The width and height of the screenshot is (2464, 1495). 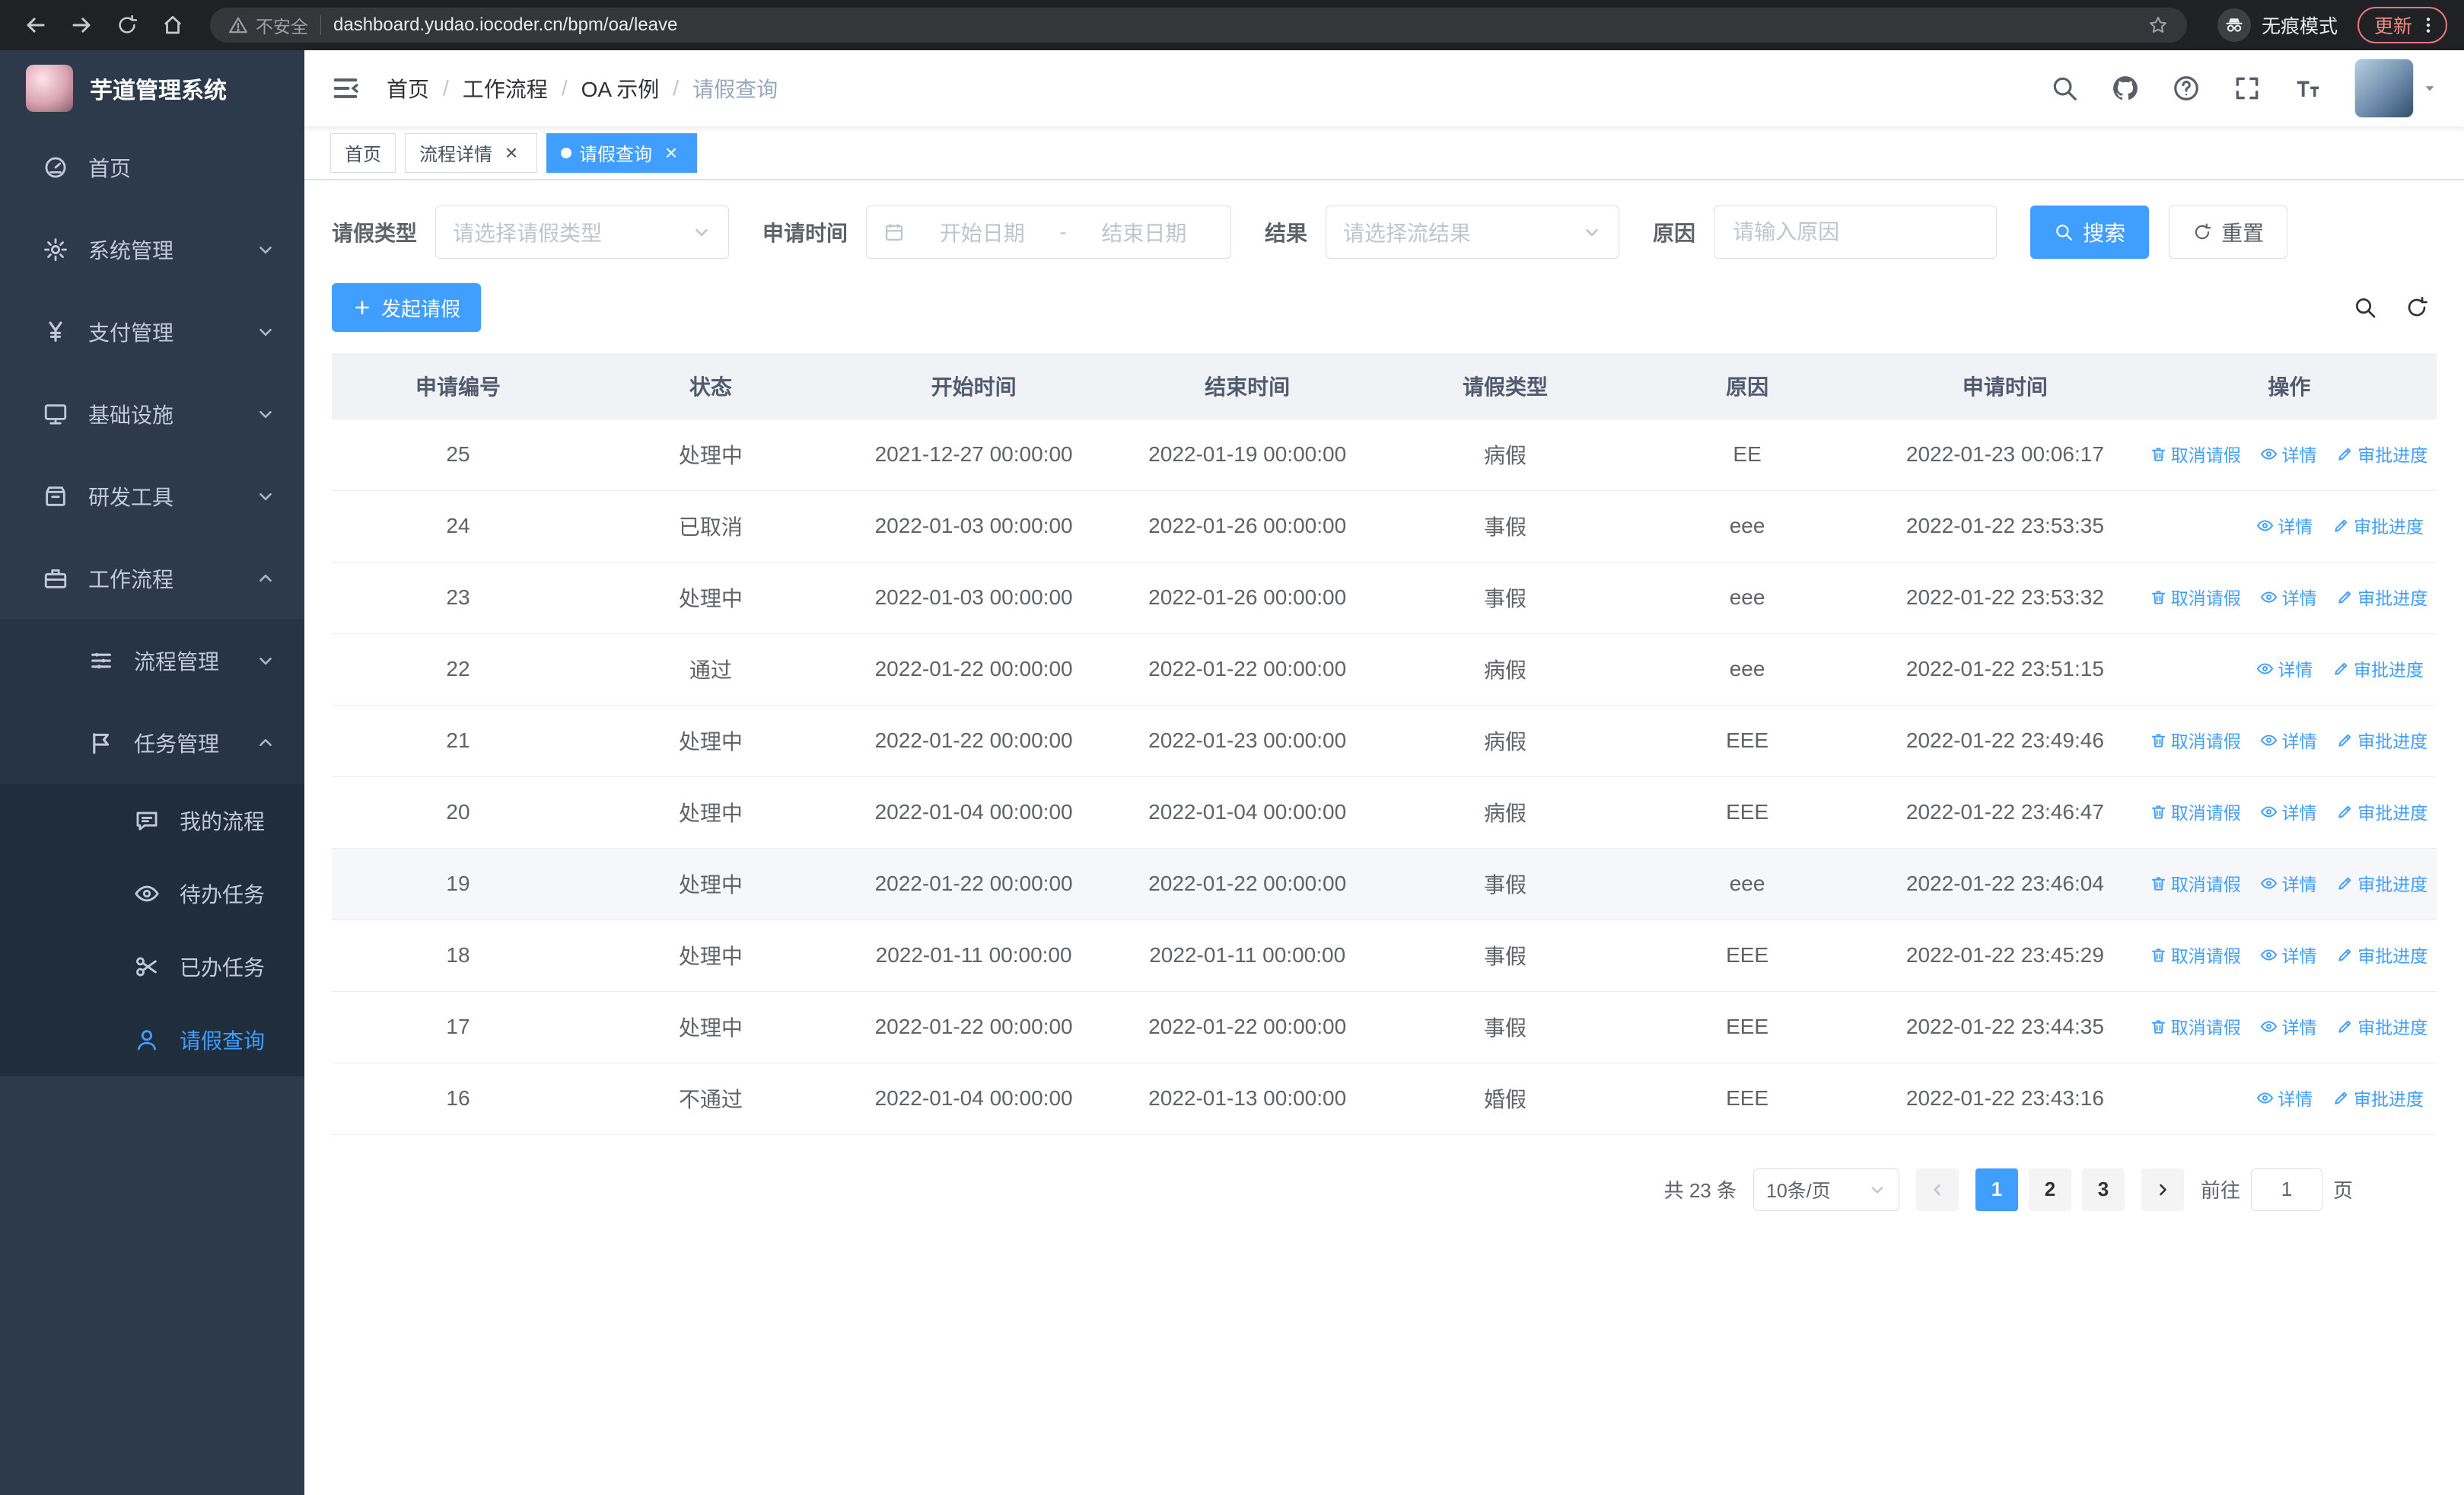 I want to click on breadcrumb-item-0: 首页, so click(x=408, y=89).